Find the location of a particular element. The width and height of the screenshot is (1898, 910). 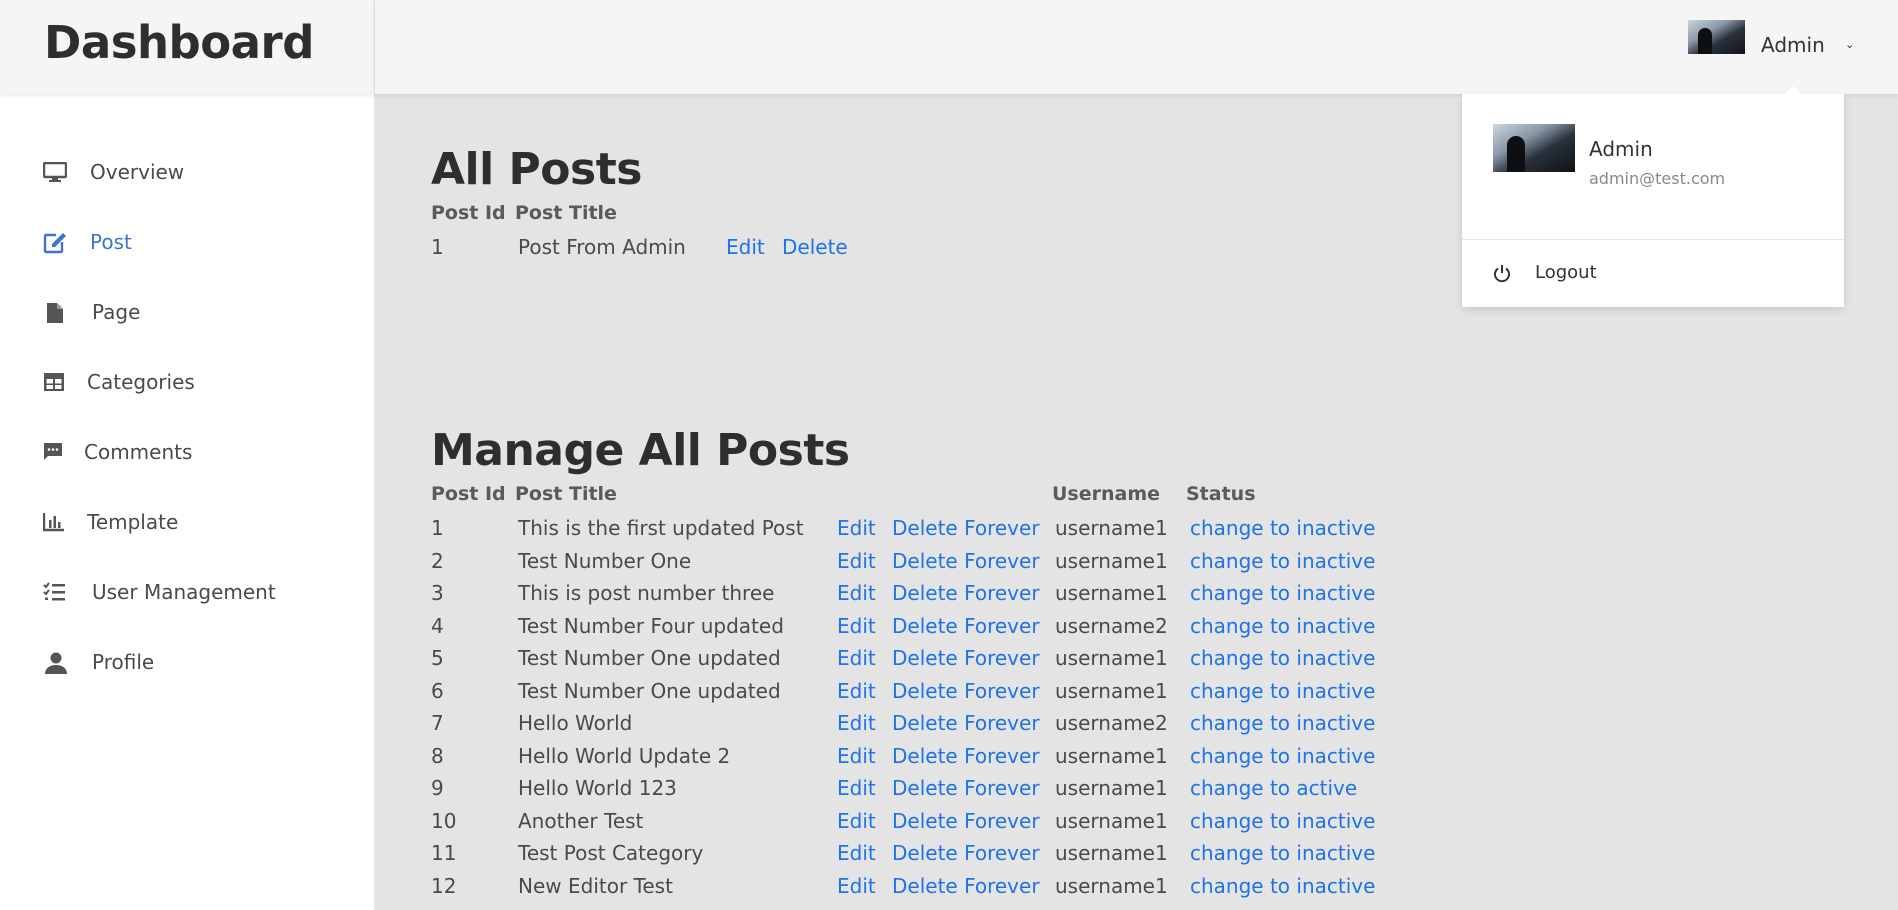

user-name: Admin is located at coordinates (1793, 45).